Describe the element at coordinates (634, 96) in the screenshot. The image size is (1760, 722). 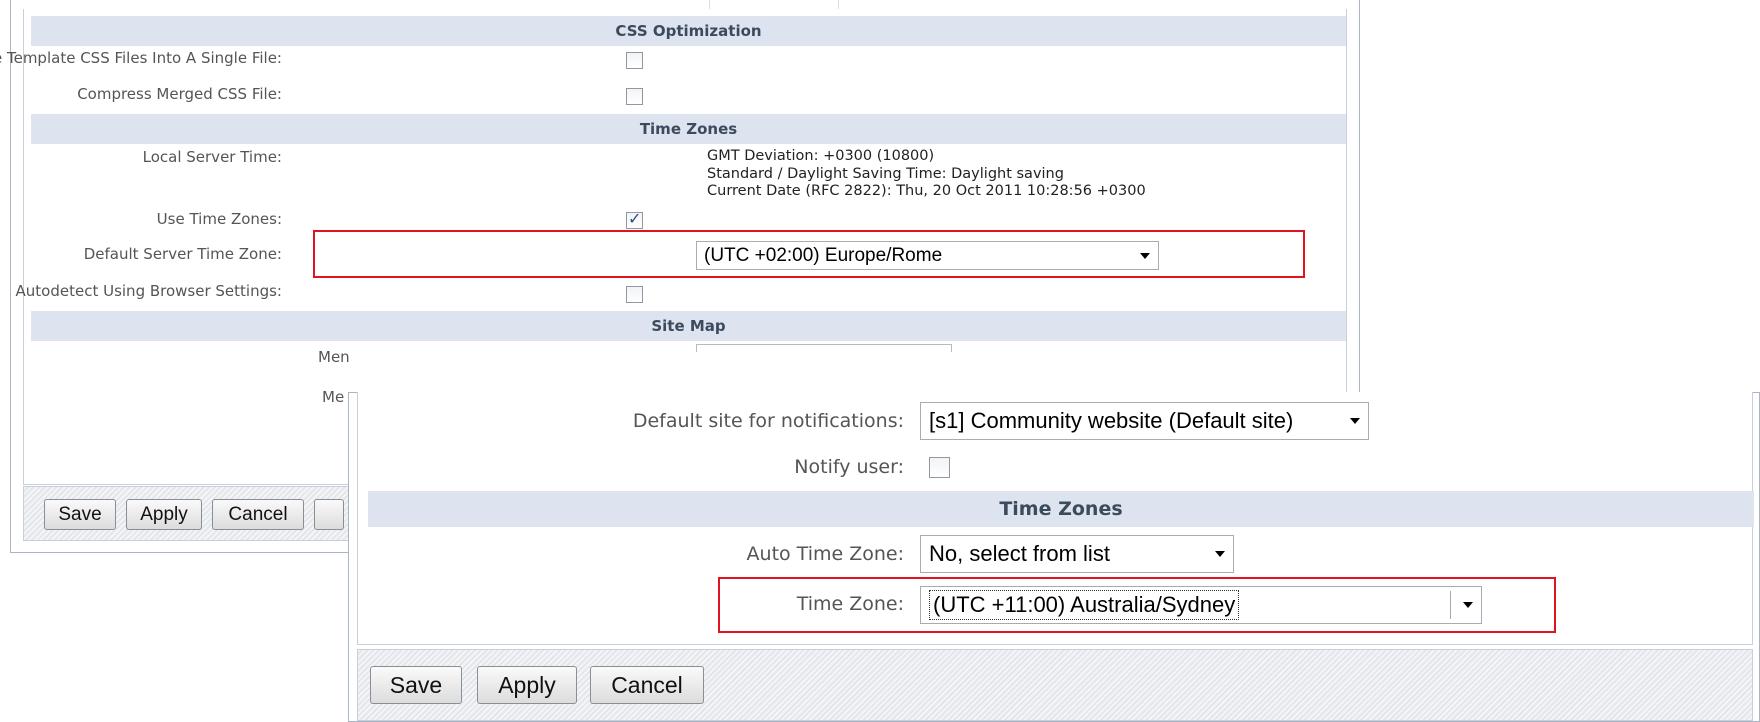
I see `compress-css-checkbox` at that location.